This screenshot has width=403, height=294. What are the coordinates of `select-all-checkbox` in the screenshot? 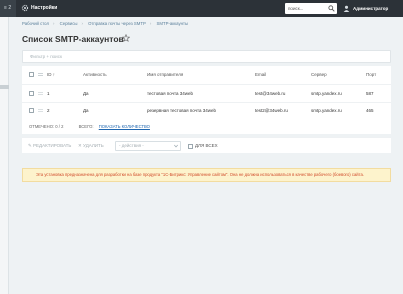 It's located at (31, 74).